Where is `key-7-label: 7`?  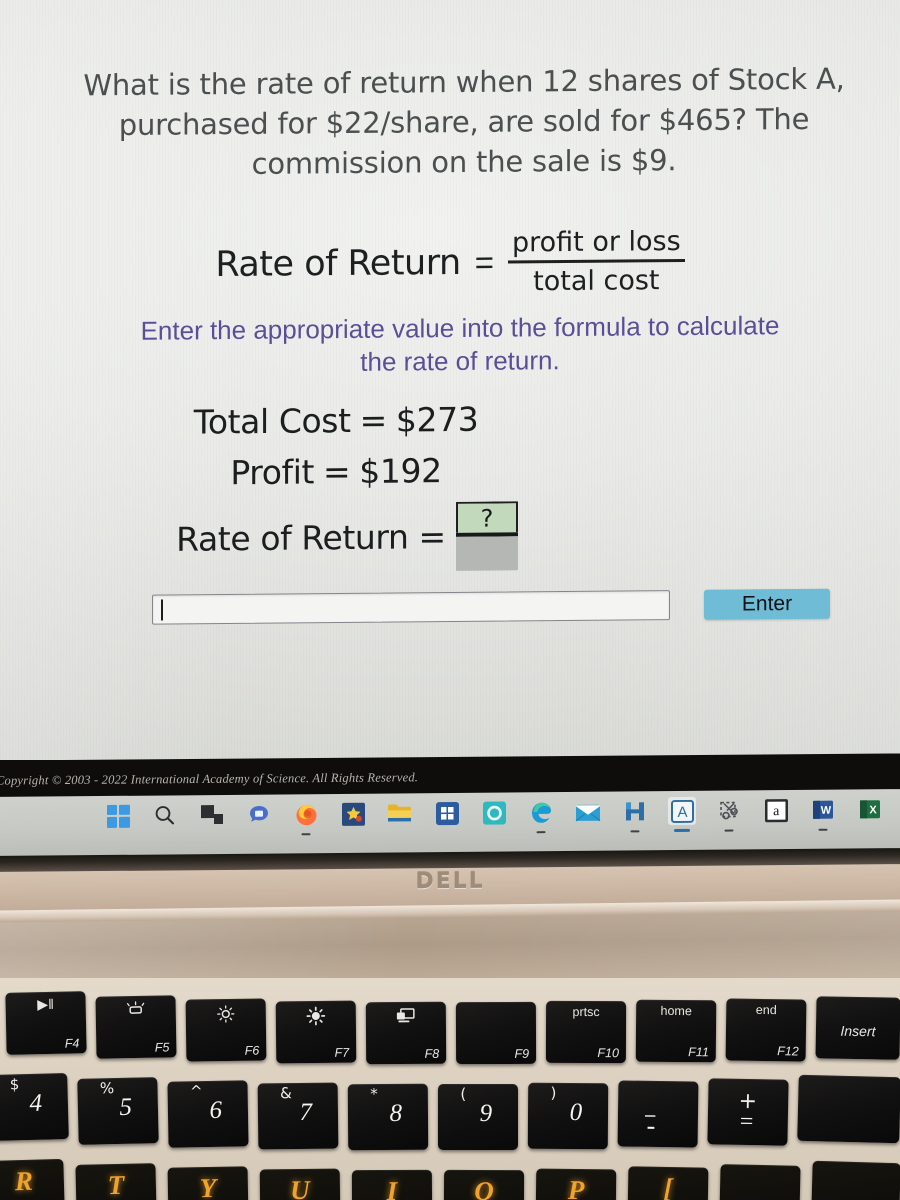
key-7-label: 7 is located at coordinates (306, 1112).